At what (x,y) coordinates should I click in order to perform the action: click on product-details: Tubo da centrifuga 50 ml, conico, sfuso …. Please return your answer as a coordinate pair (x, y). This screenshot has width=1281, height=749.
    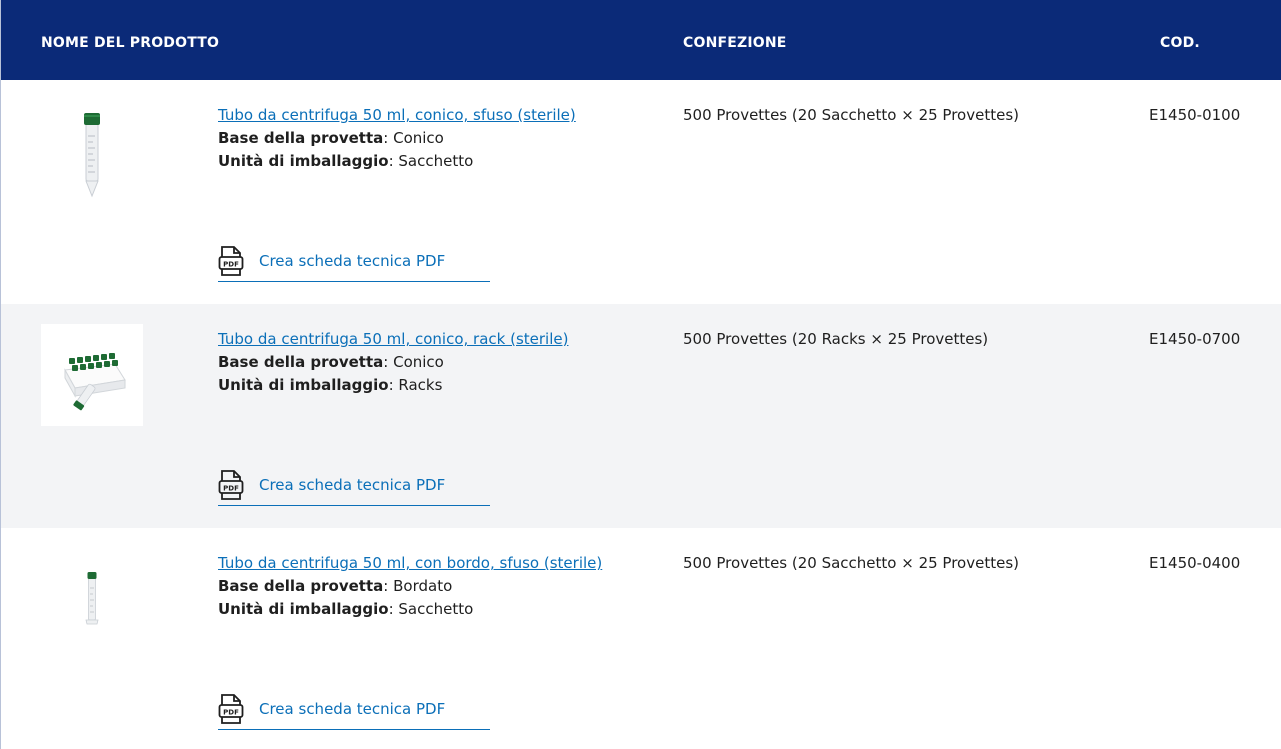
    Looking at the image, I should click on (438, 193).